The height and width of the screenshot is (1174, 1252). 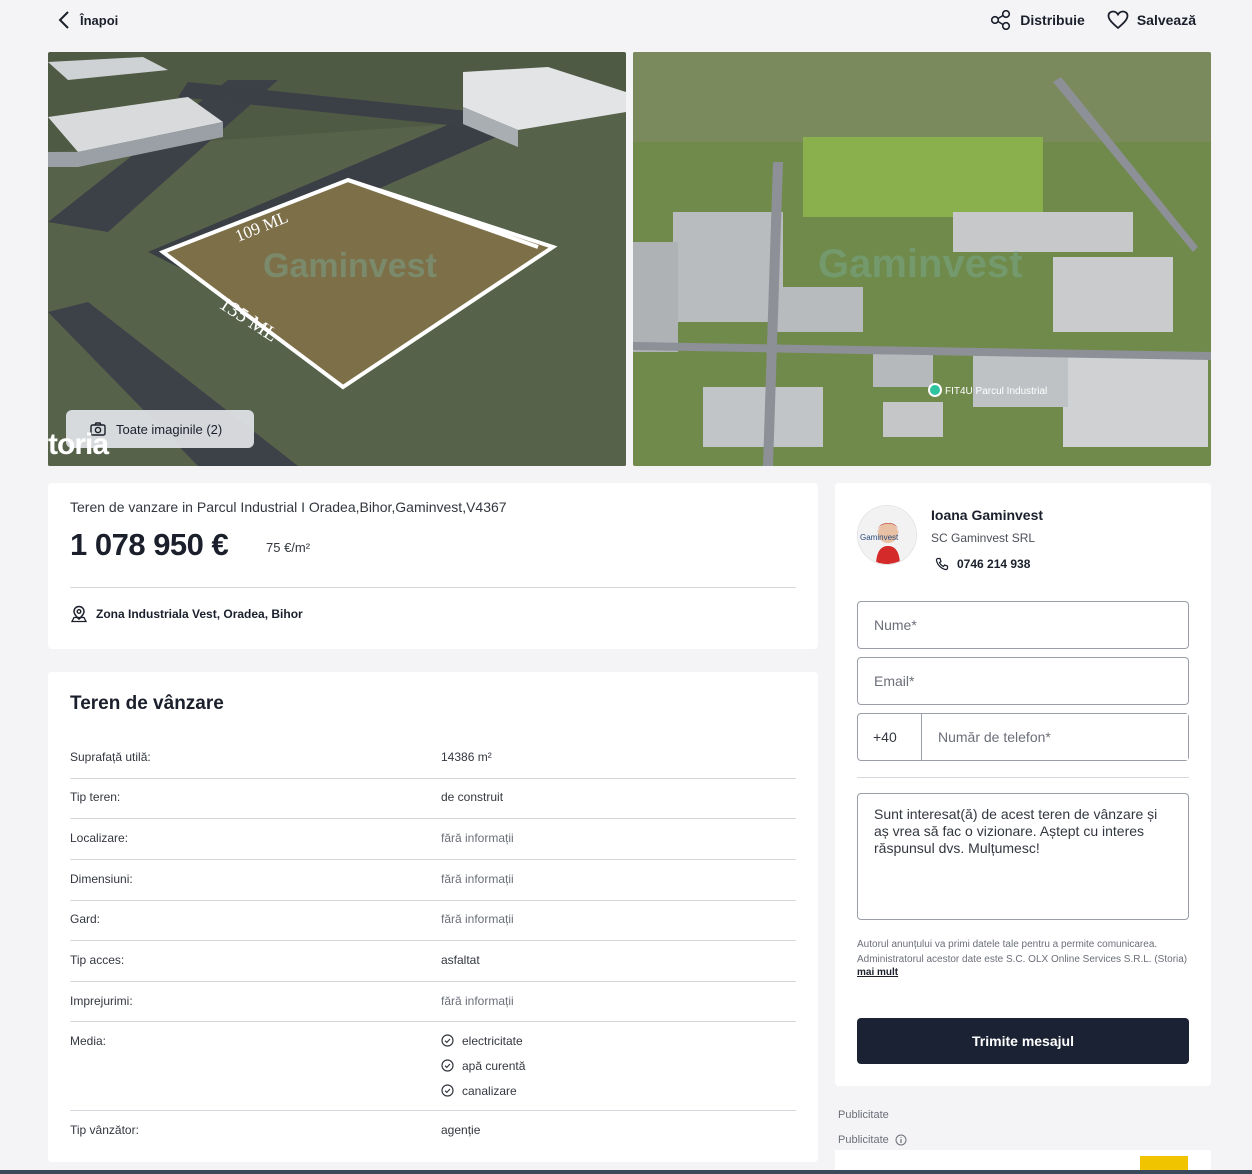 What do you see at coordinates (110, 757) in the screenshot?
I see `detail-key: Suprafață utilă:` at bounding box center [110, 757].